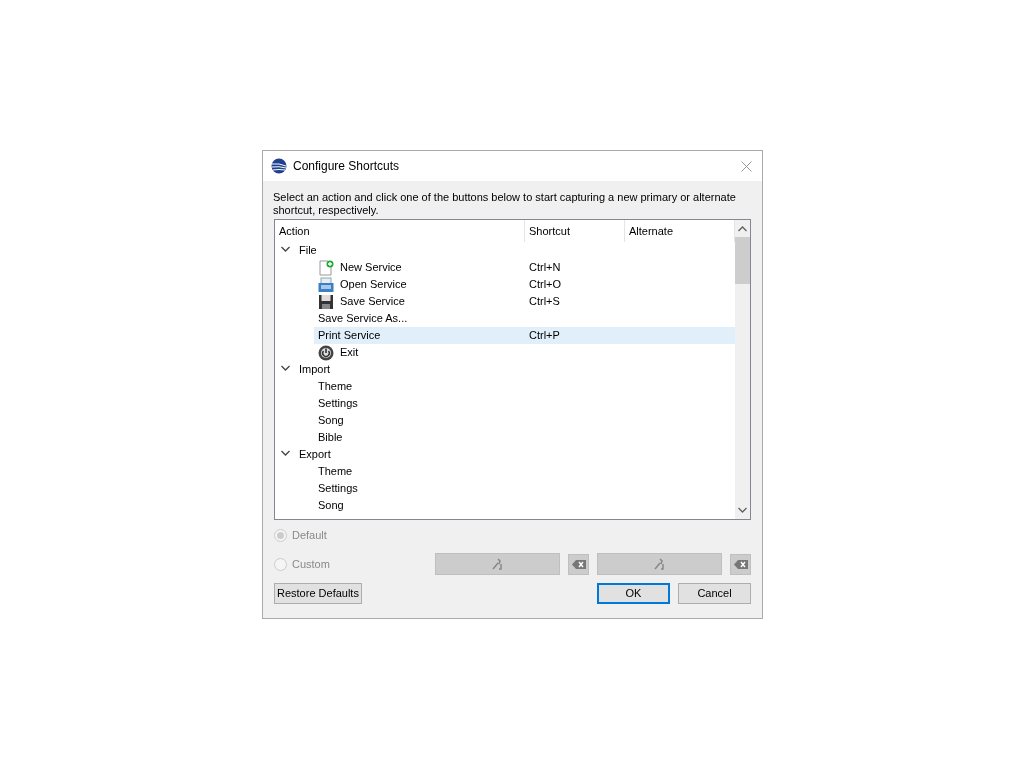 Image resolution: width=1025 pixels, height=769 pixels. What do you see at coordinates (742, 229) in the screenshot?
I see `scroll-up-icon` at bounding box center [742, 229].